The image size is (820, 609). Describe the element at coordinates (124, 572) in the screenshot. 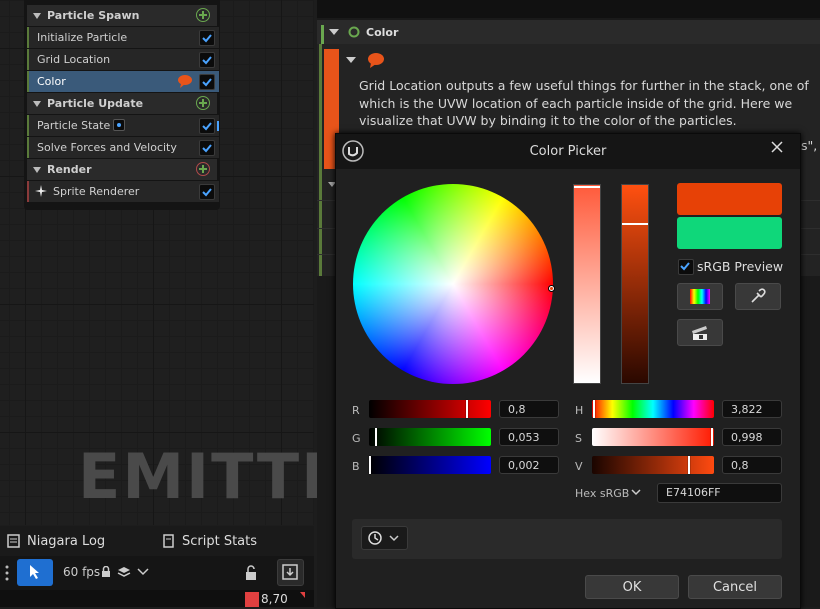

I see `layers-icon` at that location.